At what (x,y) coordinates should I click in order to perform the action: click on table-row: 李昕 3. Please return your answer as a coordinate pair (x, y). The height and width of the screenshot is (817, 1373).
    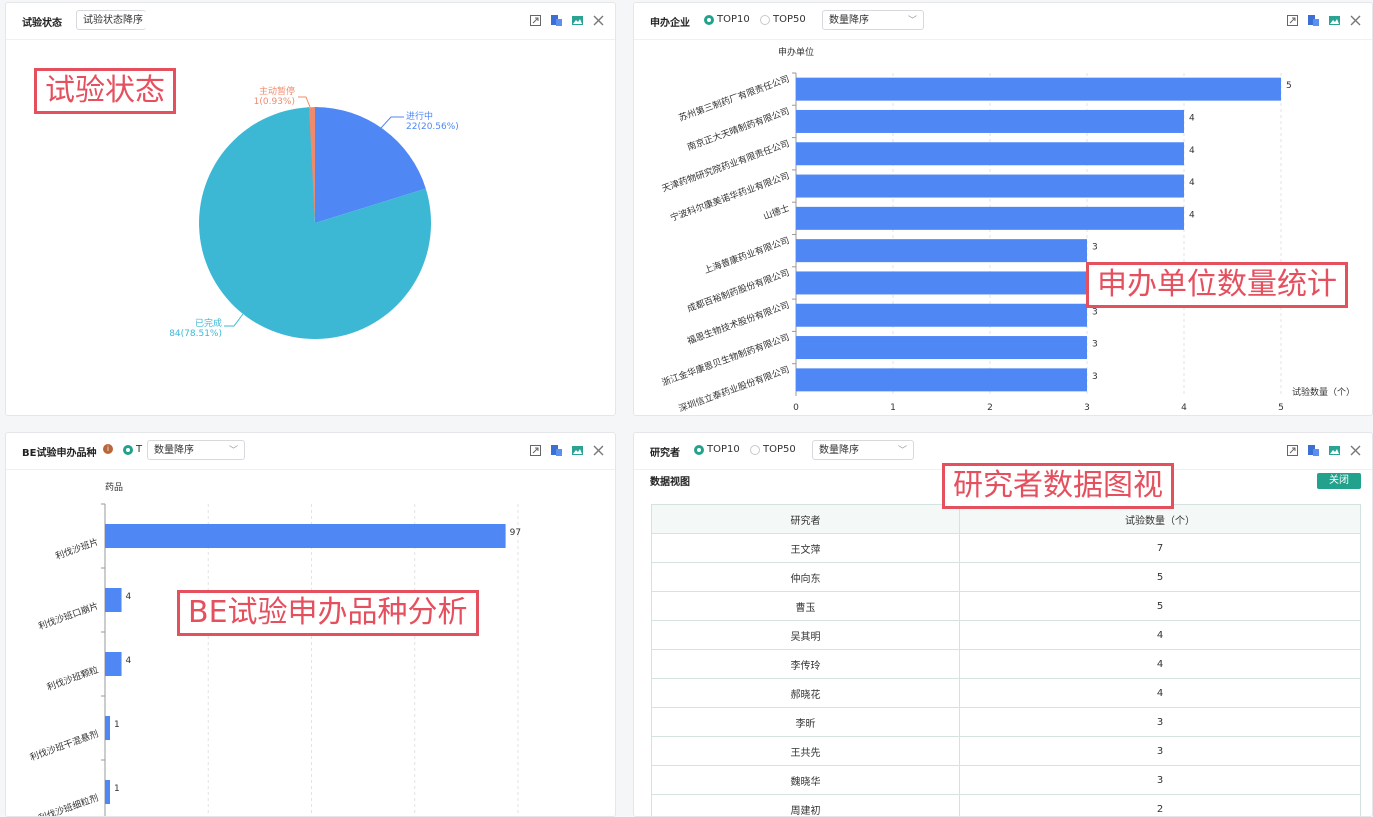
    Looking at the image, I should click on (1006, 722).